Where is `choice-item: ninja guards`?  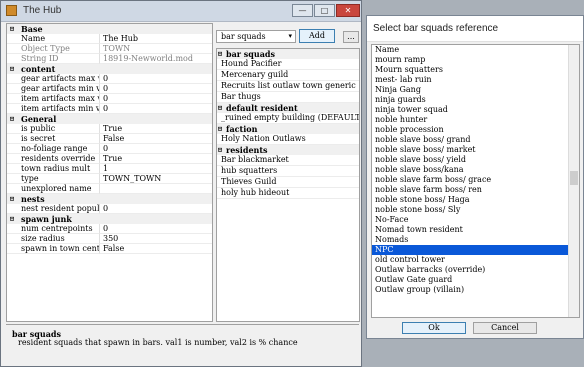 choice-item: ninja guards is located at coordinates (475, 100).